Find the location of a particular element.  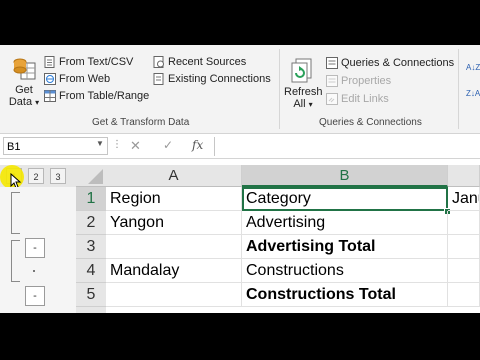

cell-b2: Advertising is located at coordinates (345, 223).